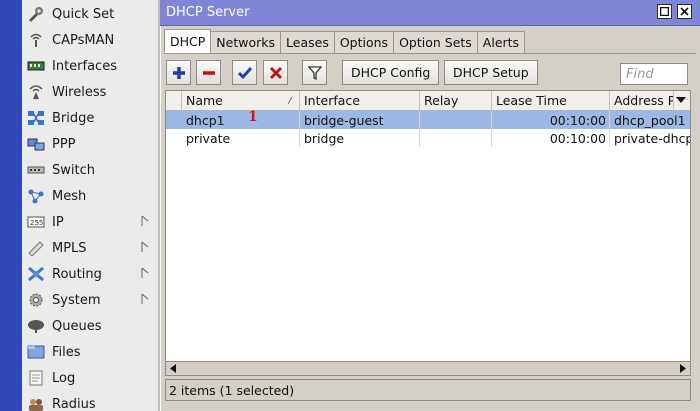 Image resolution: width=700 pixels, height=411 pixels. Describe the element at coordinates (36, 40) in the screenshot. I see `capsman-icon` at that location.